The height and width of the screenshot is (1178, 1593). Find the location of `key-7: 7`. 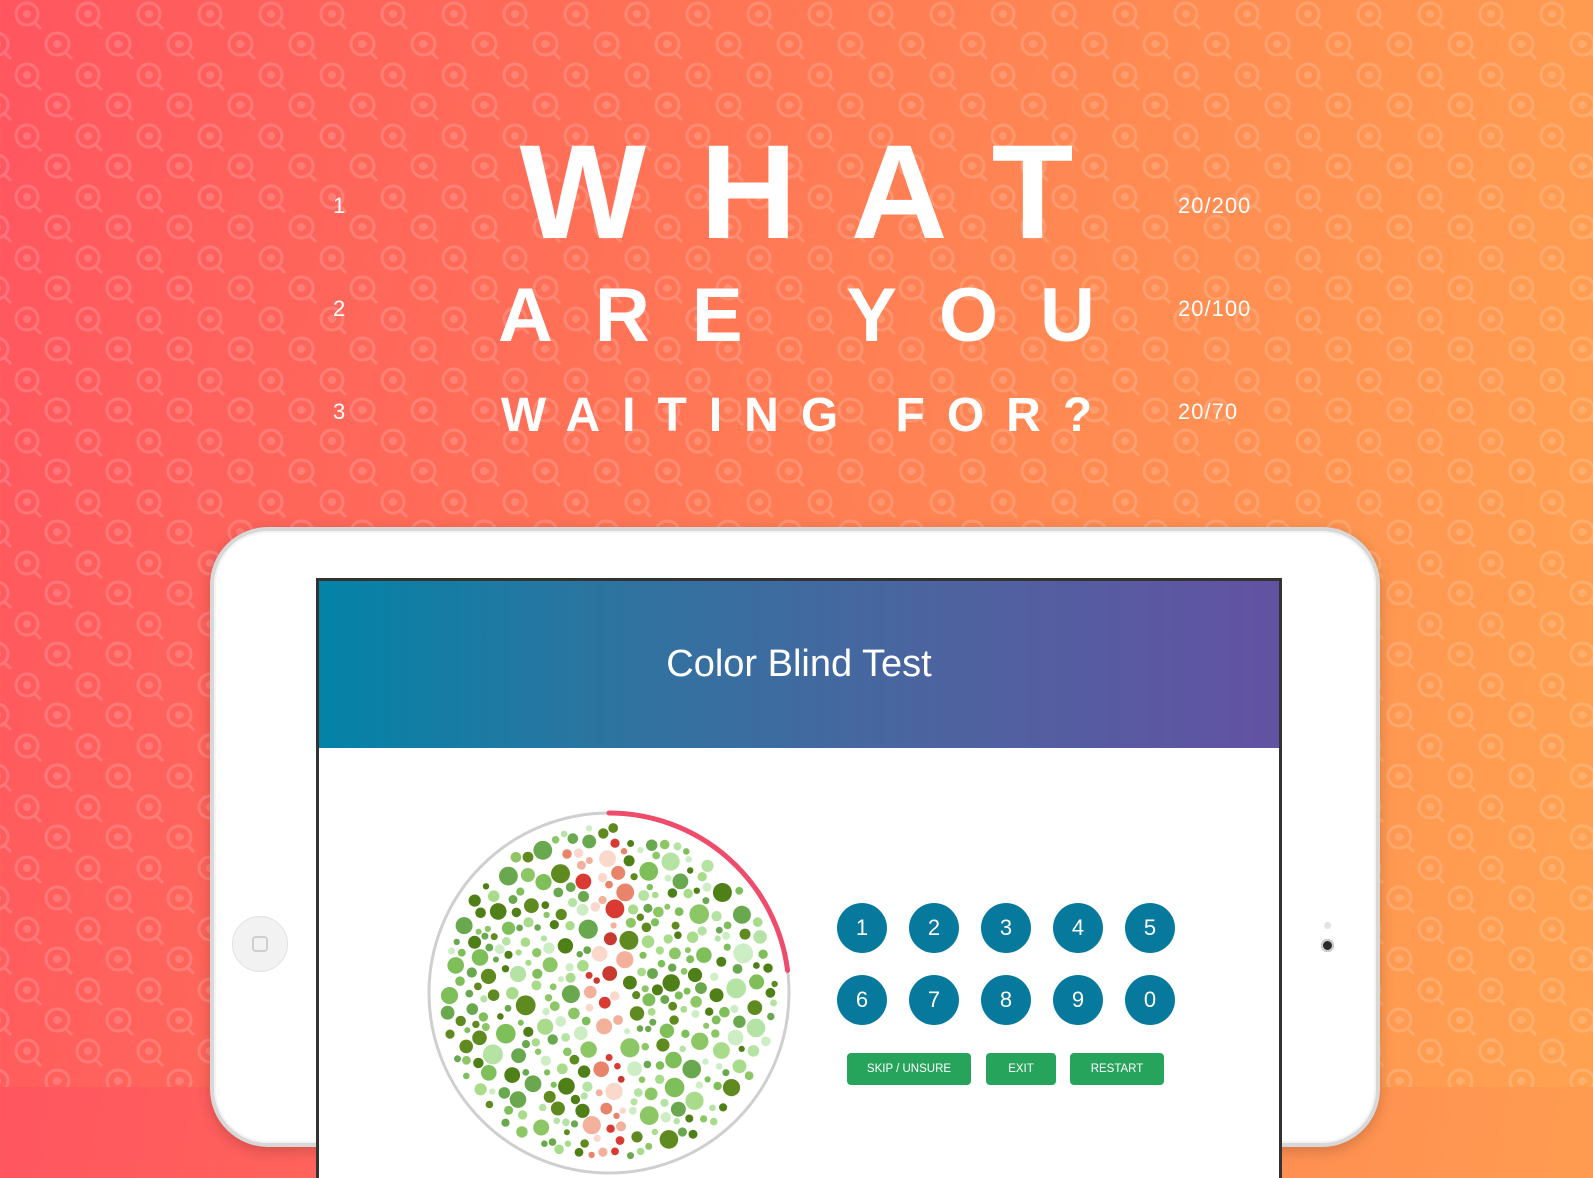

key-7: 7 is located at coordinates (934, 1000).